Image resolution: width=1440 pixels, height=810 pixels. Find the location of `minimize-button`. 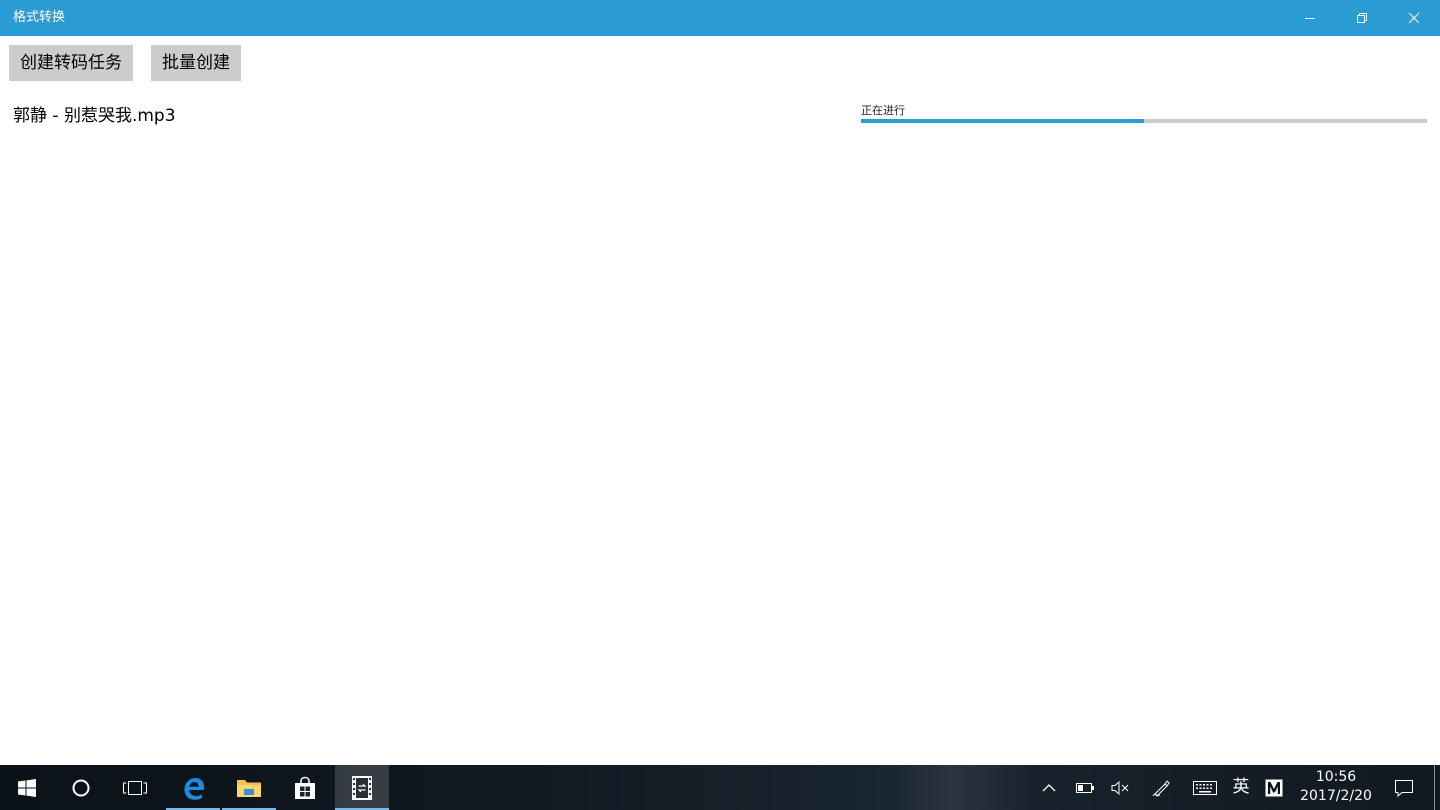

minimize-button is located at coordinates (1310, 18).